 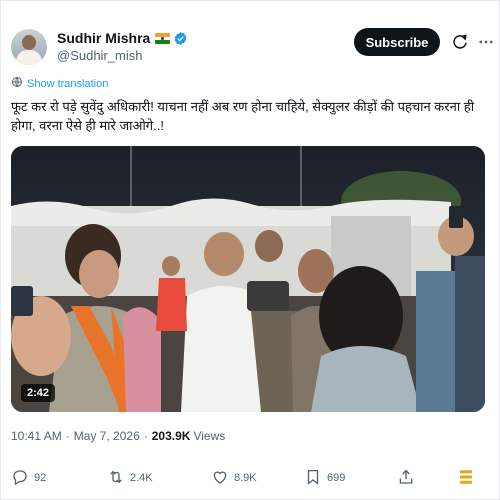 I want to click on like-count: 8.9K, so click(x=245, y=478).